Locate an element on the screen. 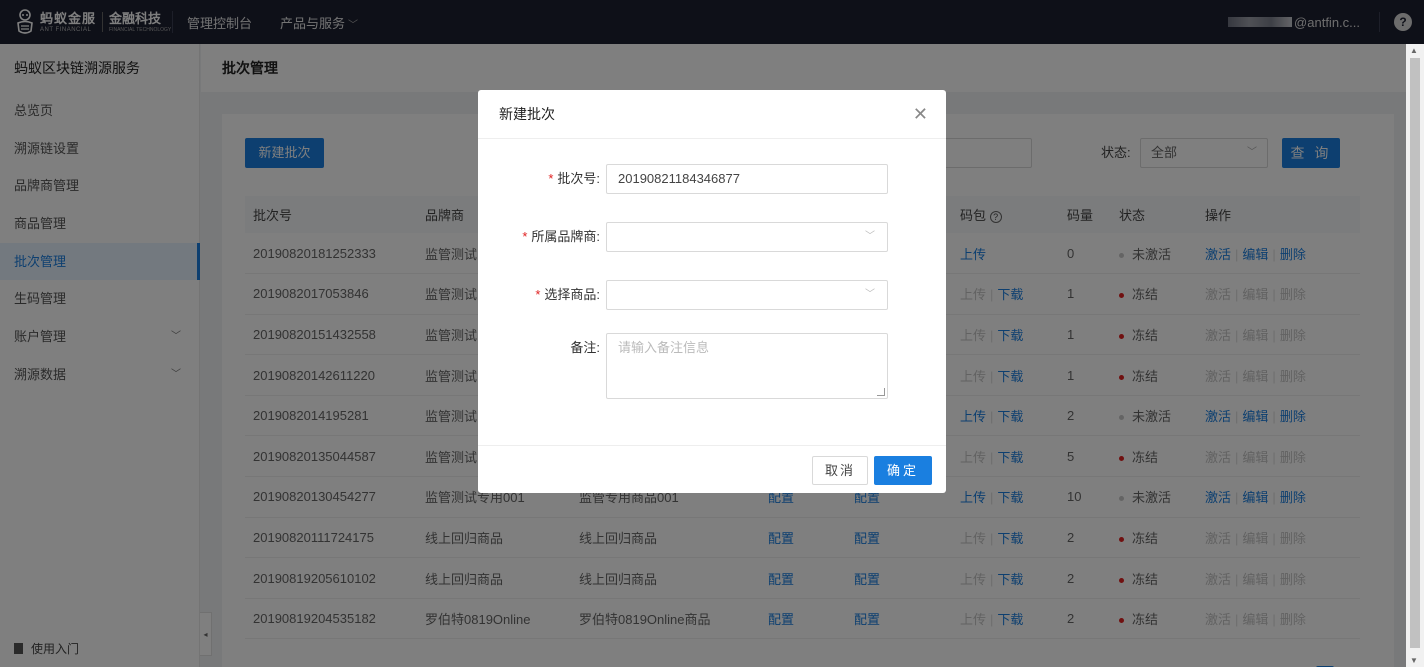 This screenshot has width=1424, height=667. batch-number-label: * 批次号: is located at coordinates (574, 178).